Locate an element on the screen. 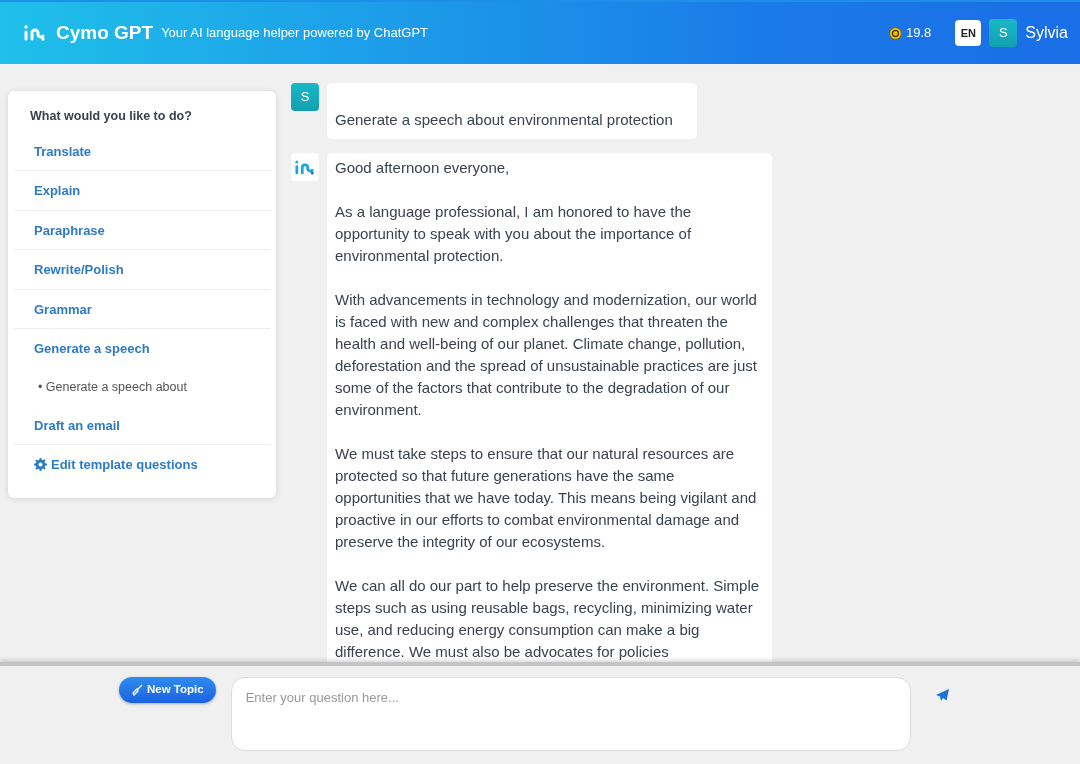 This screenshot has height=764, width=1080. task-link: Rewrite/Polish is located at coordinates (142, 270).